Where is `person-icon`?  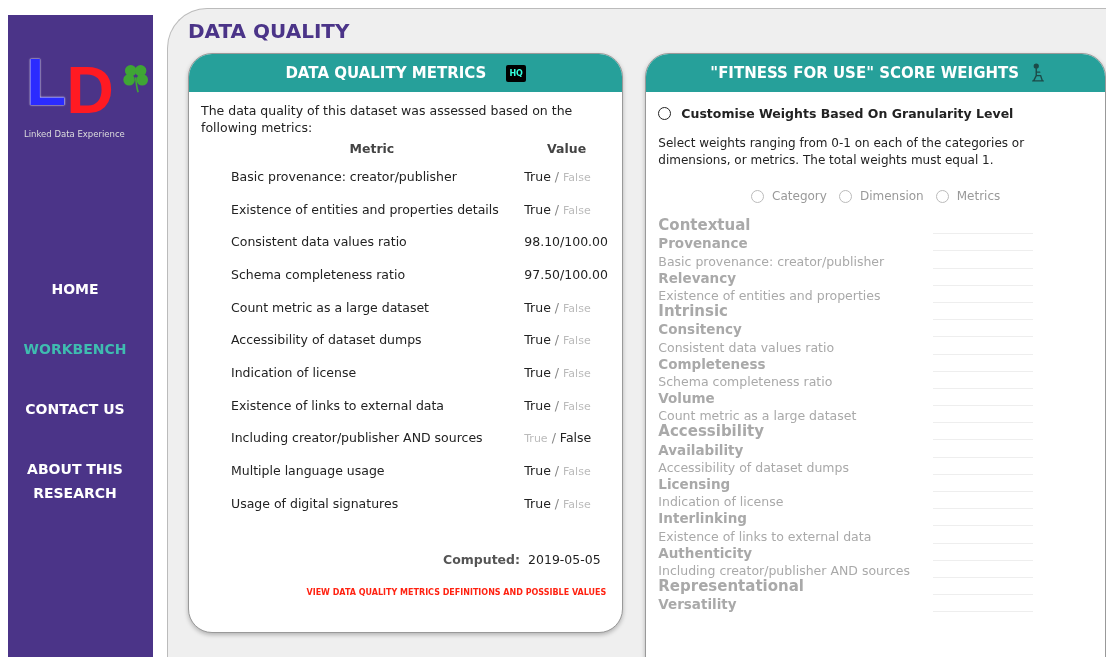
person-icon is located at coordinates (1038, 73).